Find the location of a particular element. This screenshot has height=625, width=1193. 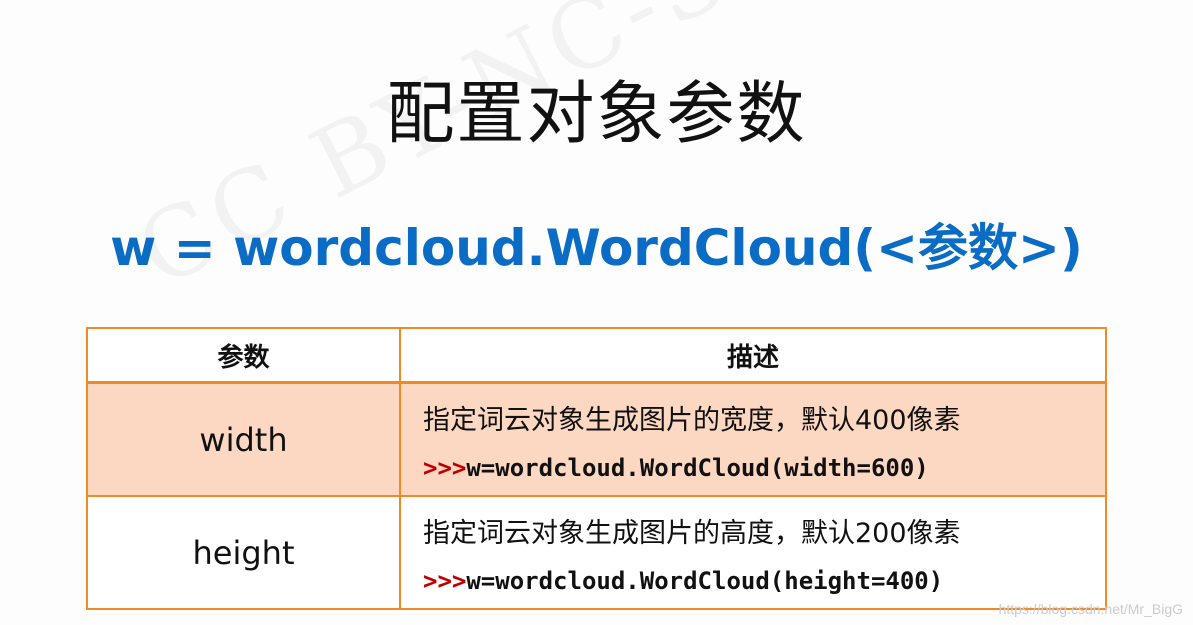

code-text: w=wordcloud.WordCloud(width=600) is located at coordinates (697, 468).